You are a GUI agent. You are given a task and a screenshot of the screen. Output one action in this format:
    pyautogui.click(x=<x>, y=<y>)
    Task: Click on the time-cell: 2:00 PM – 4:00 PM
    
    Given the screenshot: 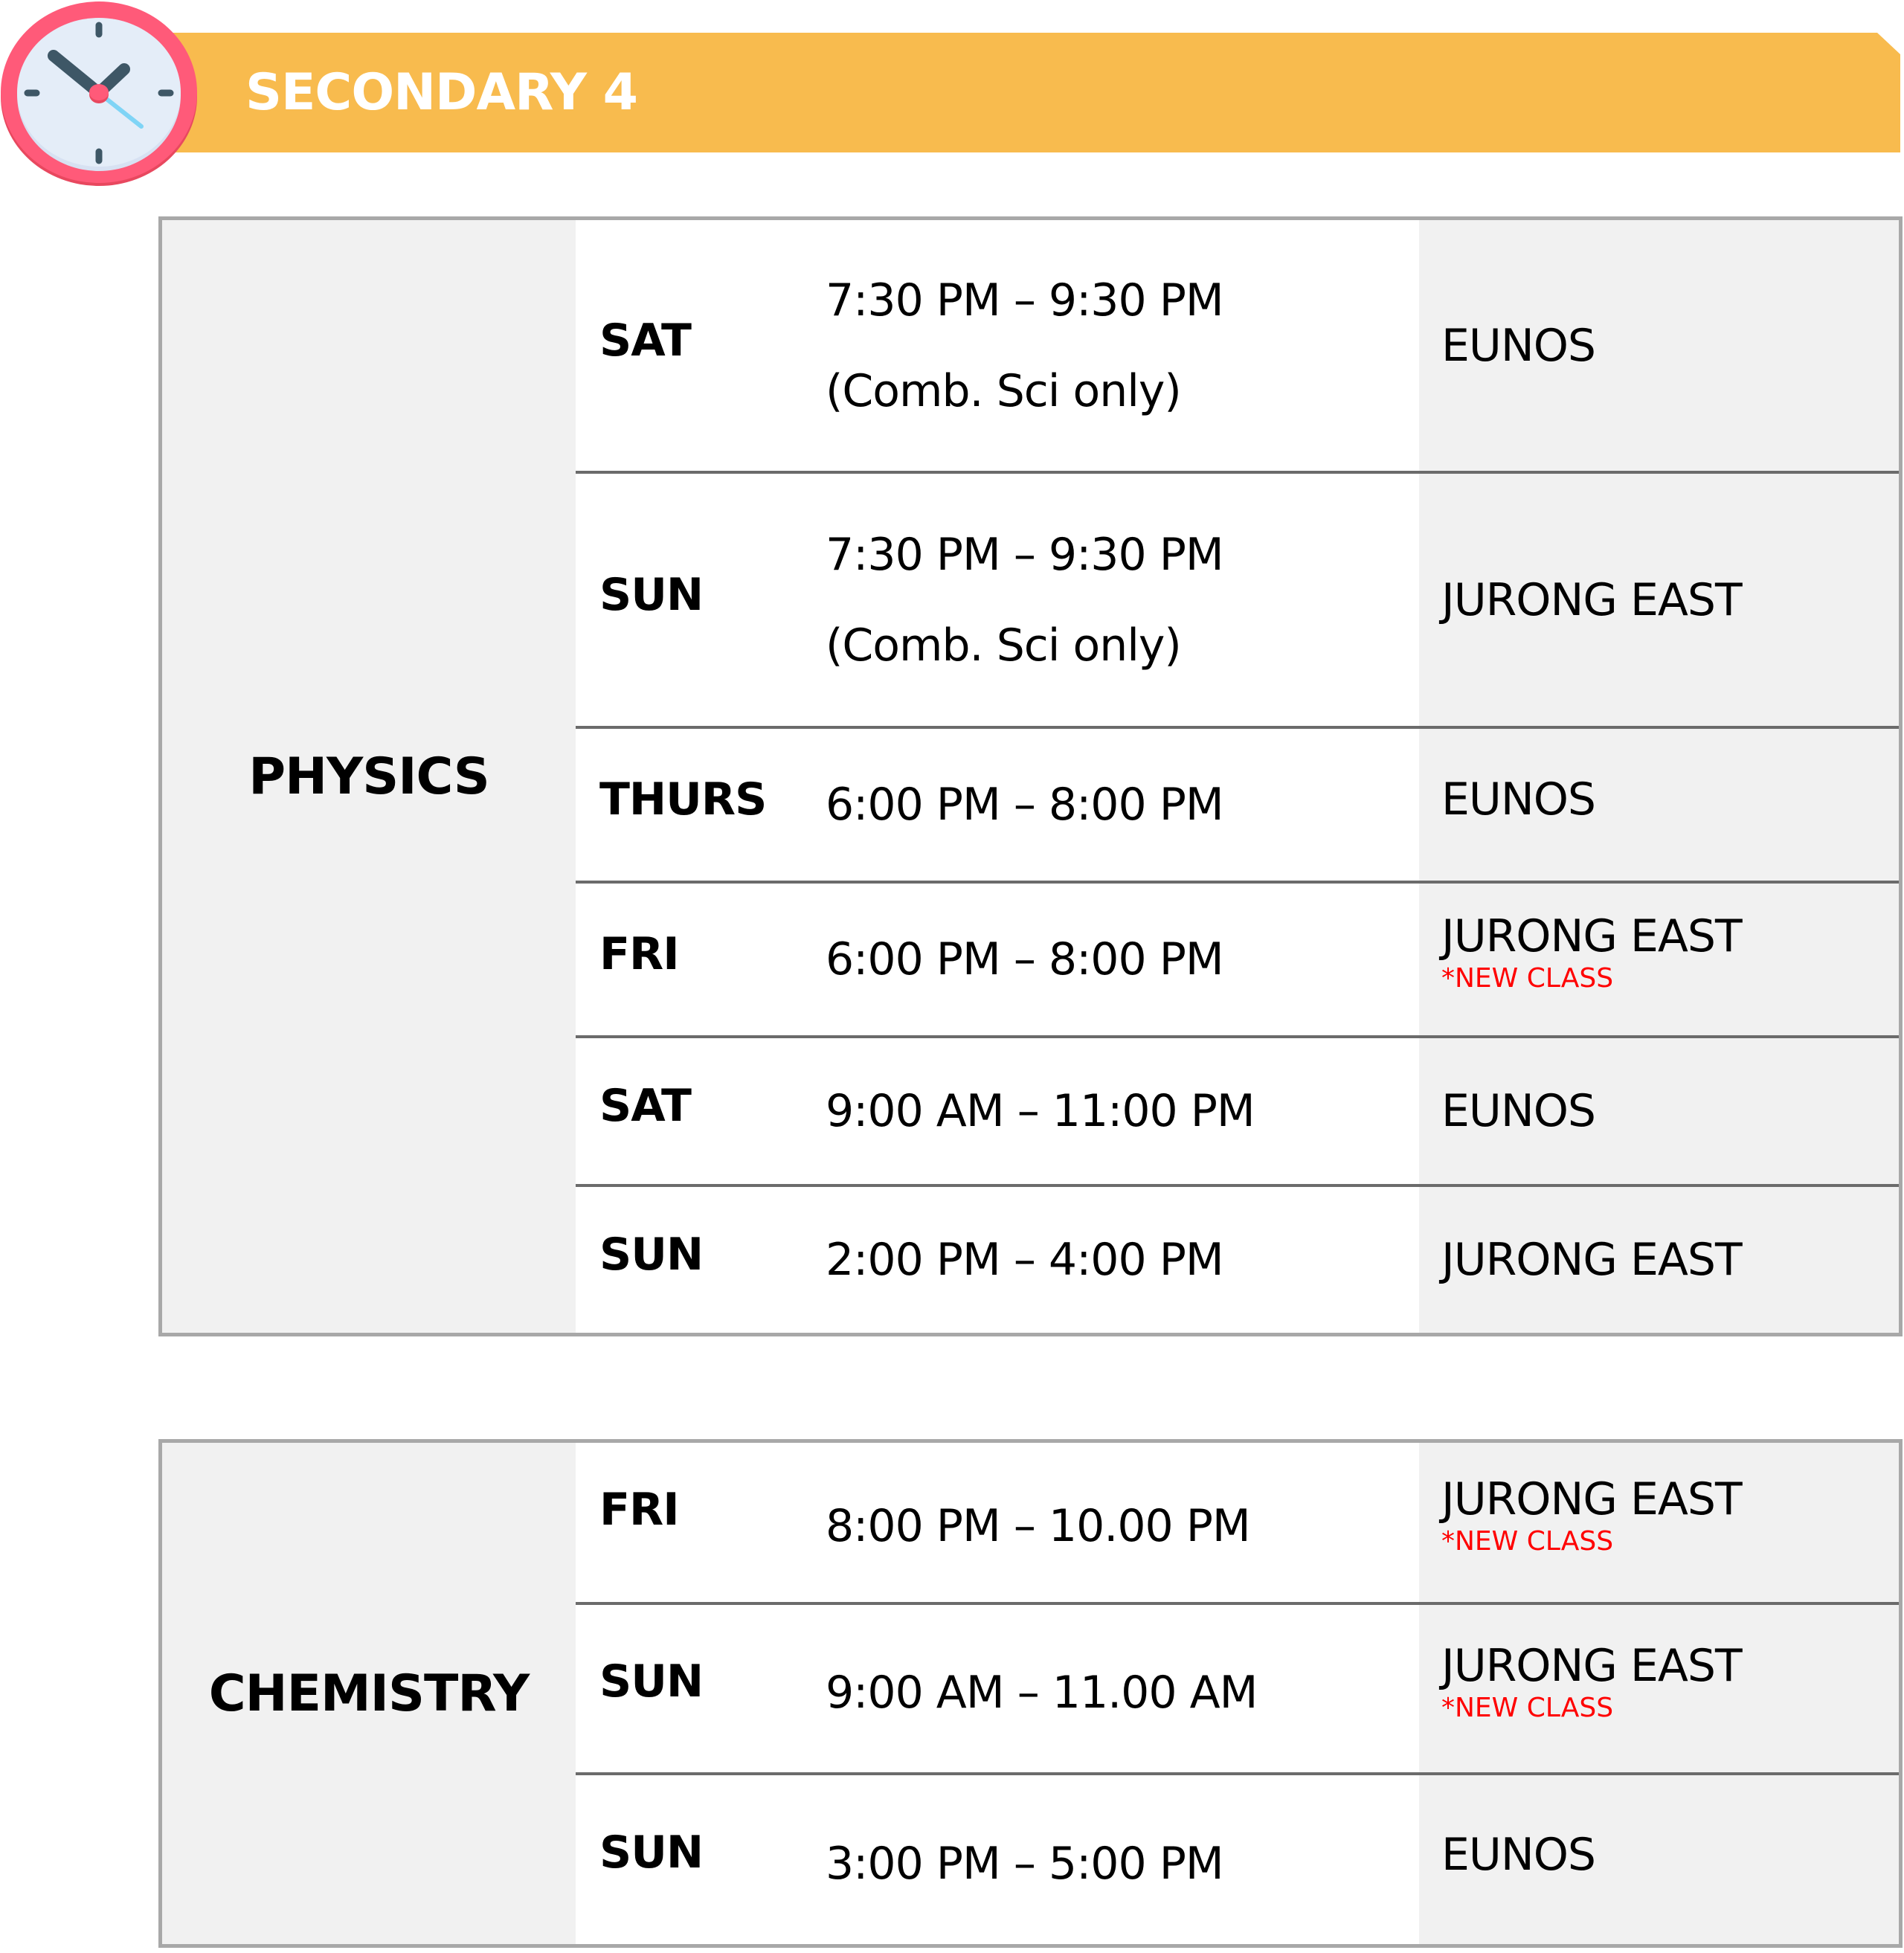 What is the action you would take?
    pyautogui.click(x=1111, y=1260)
    